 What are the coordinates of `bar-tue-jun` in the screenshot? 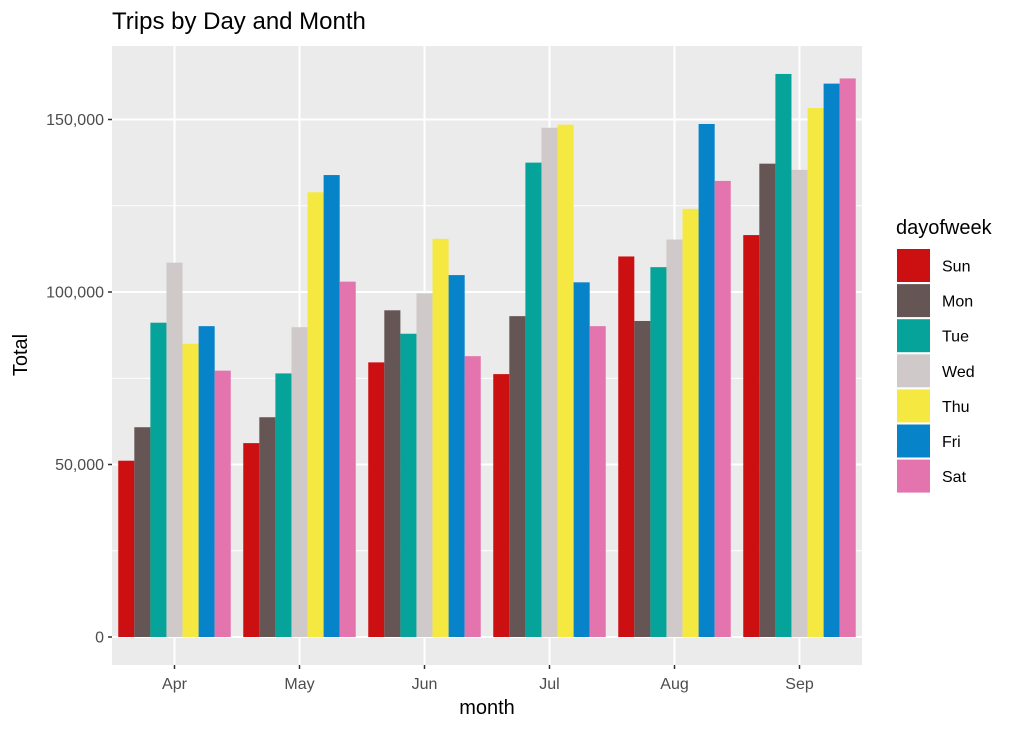 It's located at (408, 485).